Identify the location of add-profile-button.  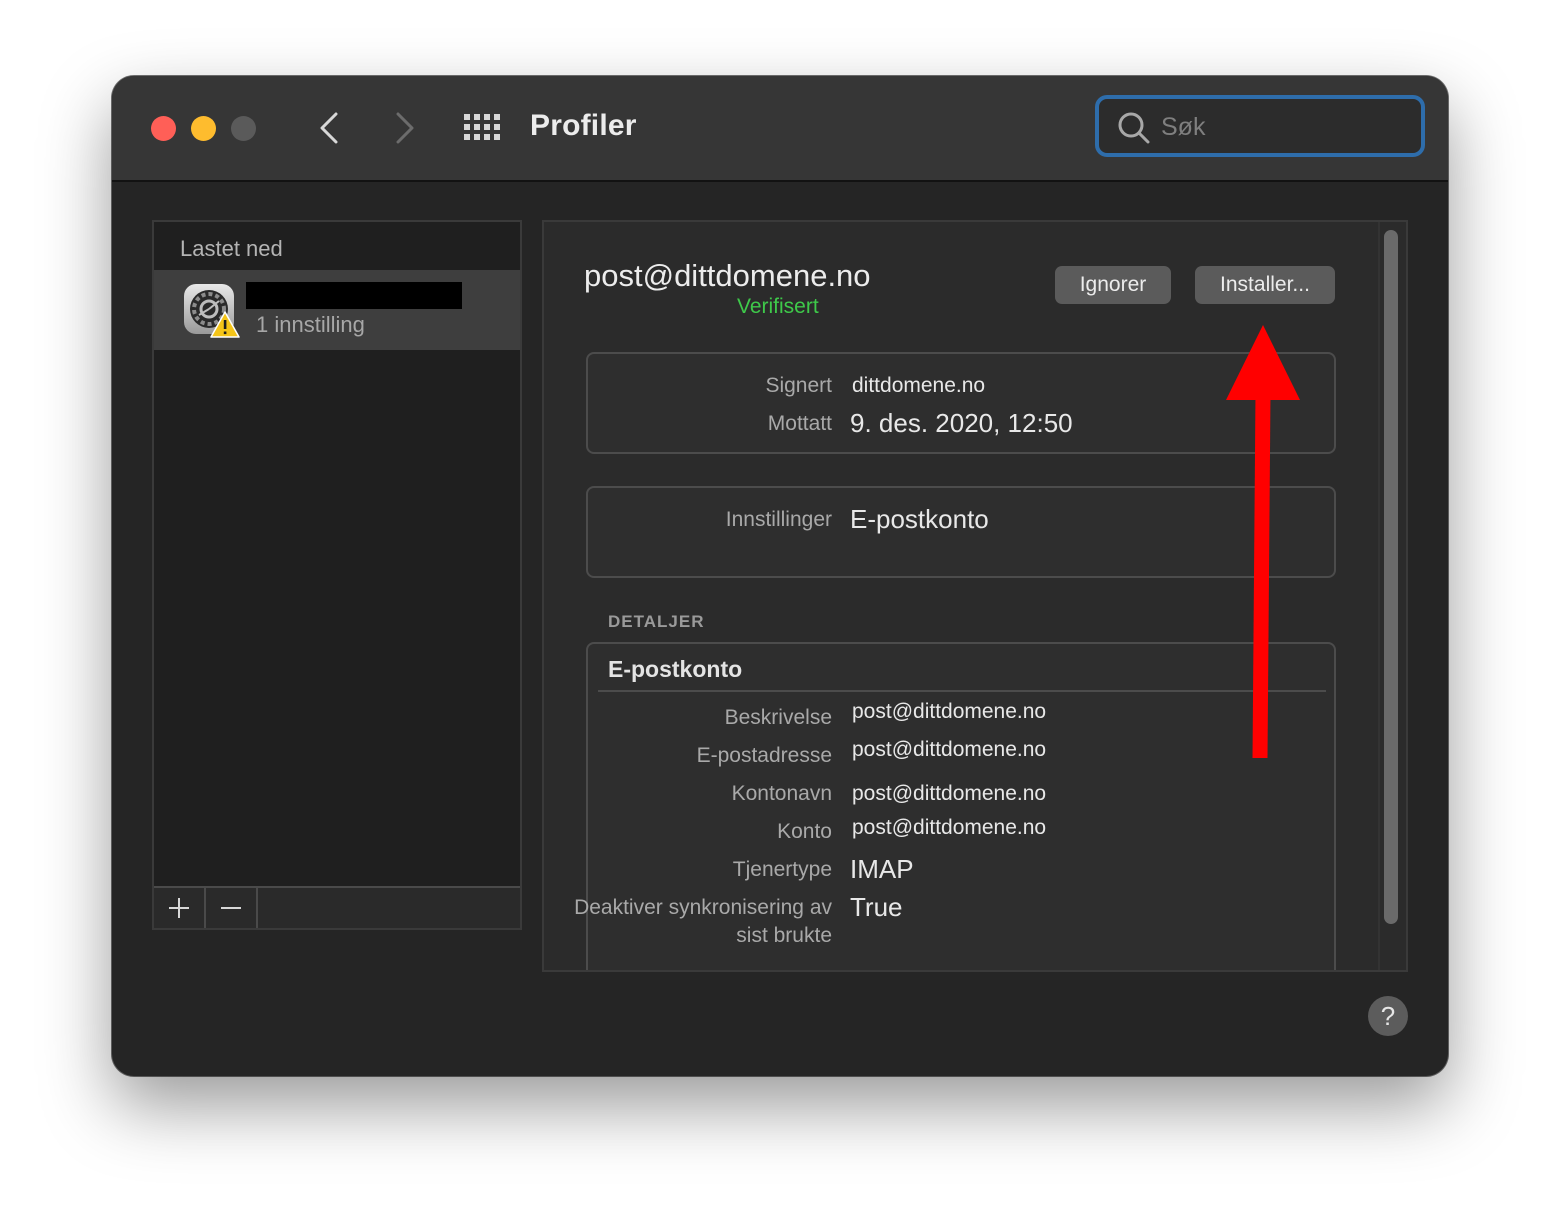
(180, 908).